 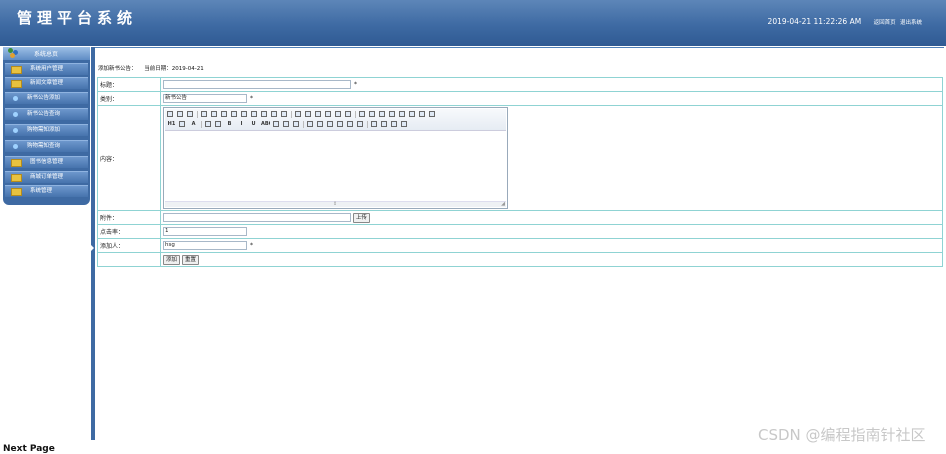 What do you see at coordinates (190, 114) in the screenshot?
I see `redo-icon` at bounding box center [190, 114].